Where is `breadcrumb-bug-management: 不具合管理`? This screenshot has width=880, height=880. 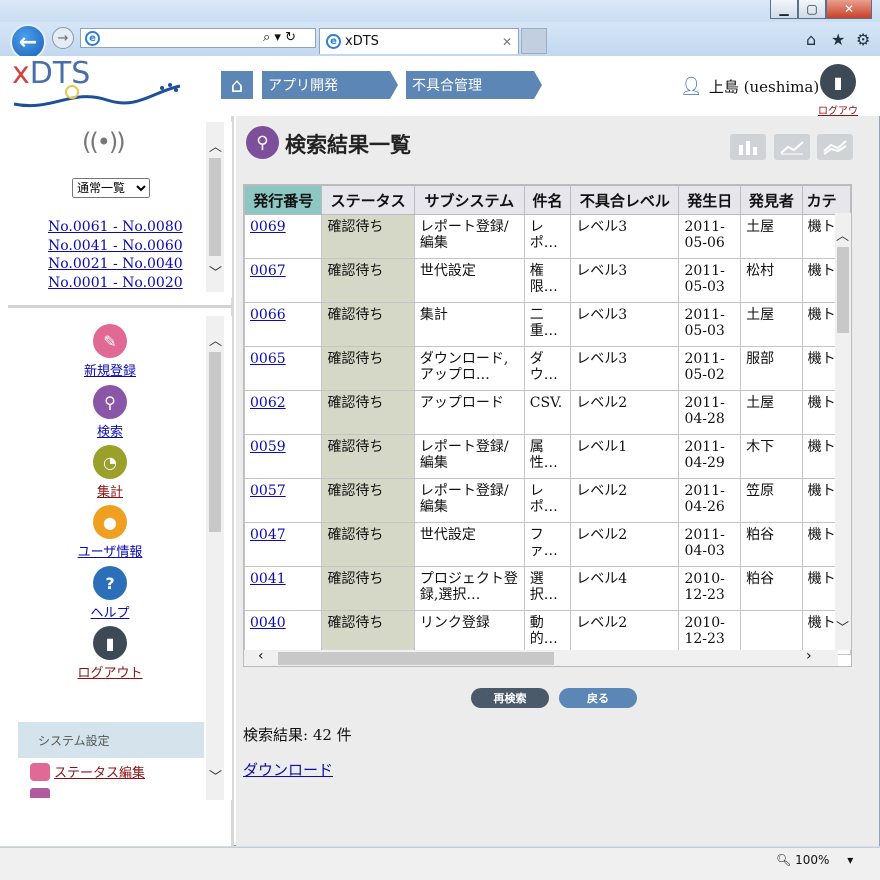 breadcrumb-bug-management: 不具合管理 is located at coordinates (474, 85).